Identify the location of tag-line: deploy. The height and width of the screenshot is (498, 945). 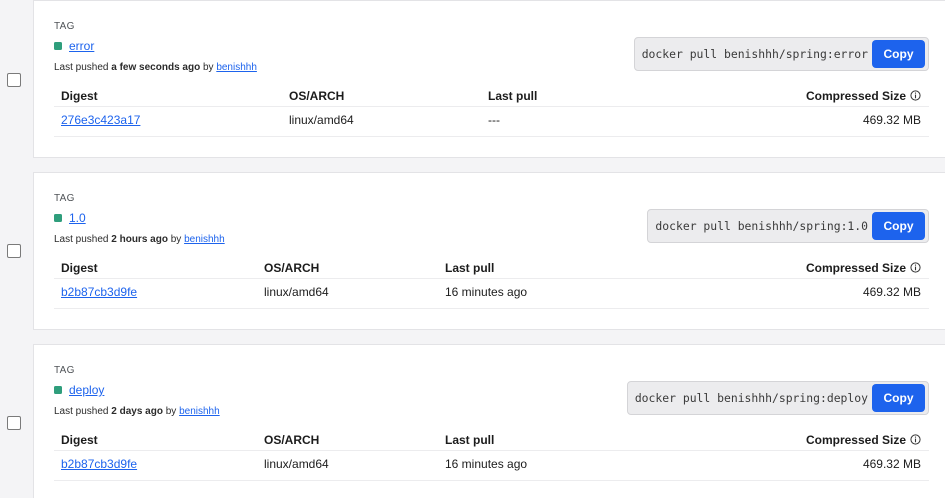
(79, 390).